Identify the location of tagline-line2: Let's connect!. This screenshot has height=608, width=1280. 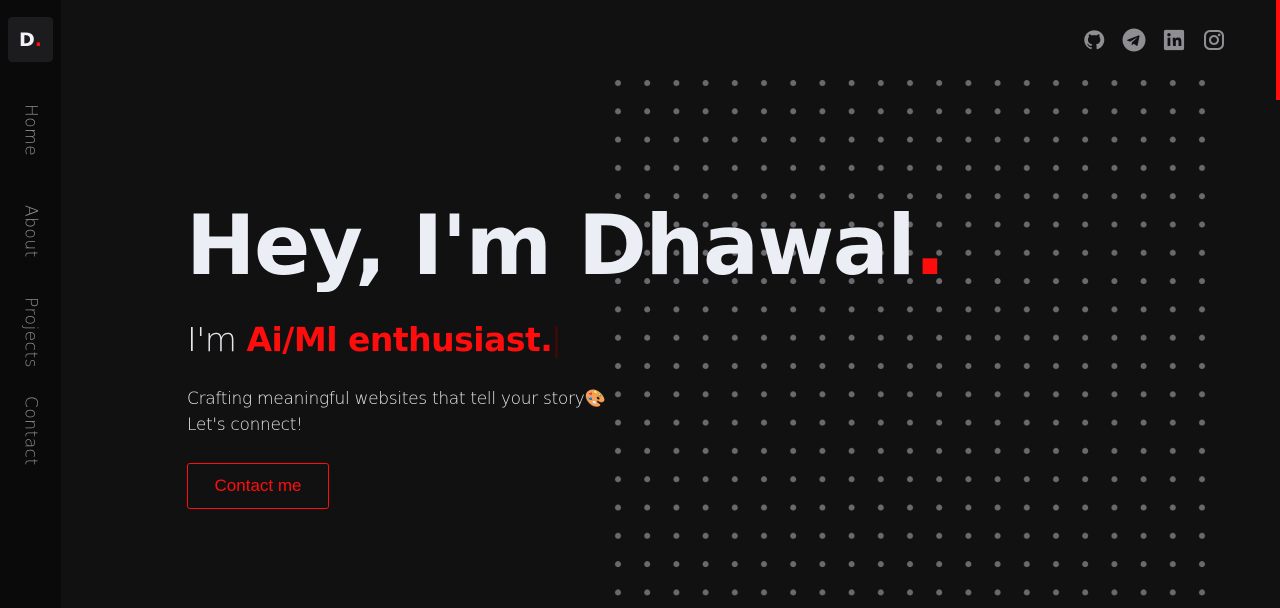
(245, 425).